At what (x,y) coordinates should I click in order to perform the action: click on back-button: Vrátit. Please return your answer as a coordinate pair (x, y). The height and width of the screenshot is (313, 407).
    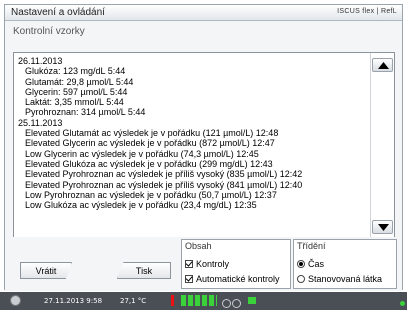
    Looking at the image, I should click on (46, 270).